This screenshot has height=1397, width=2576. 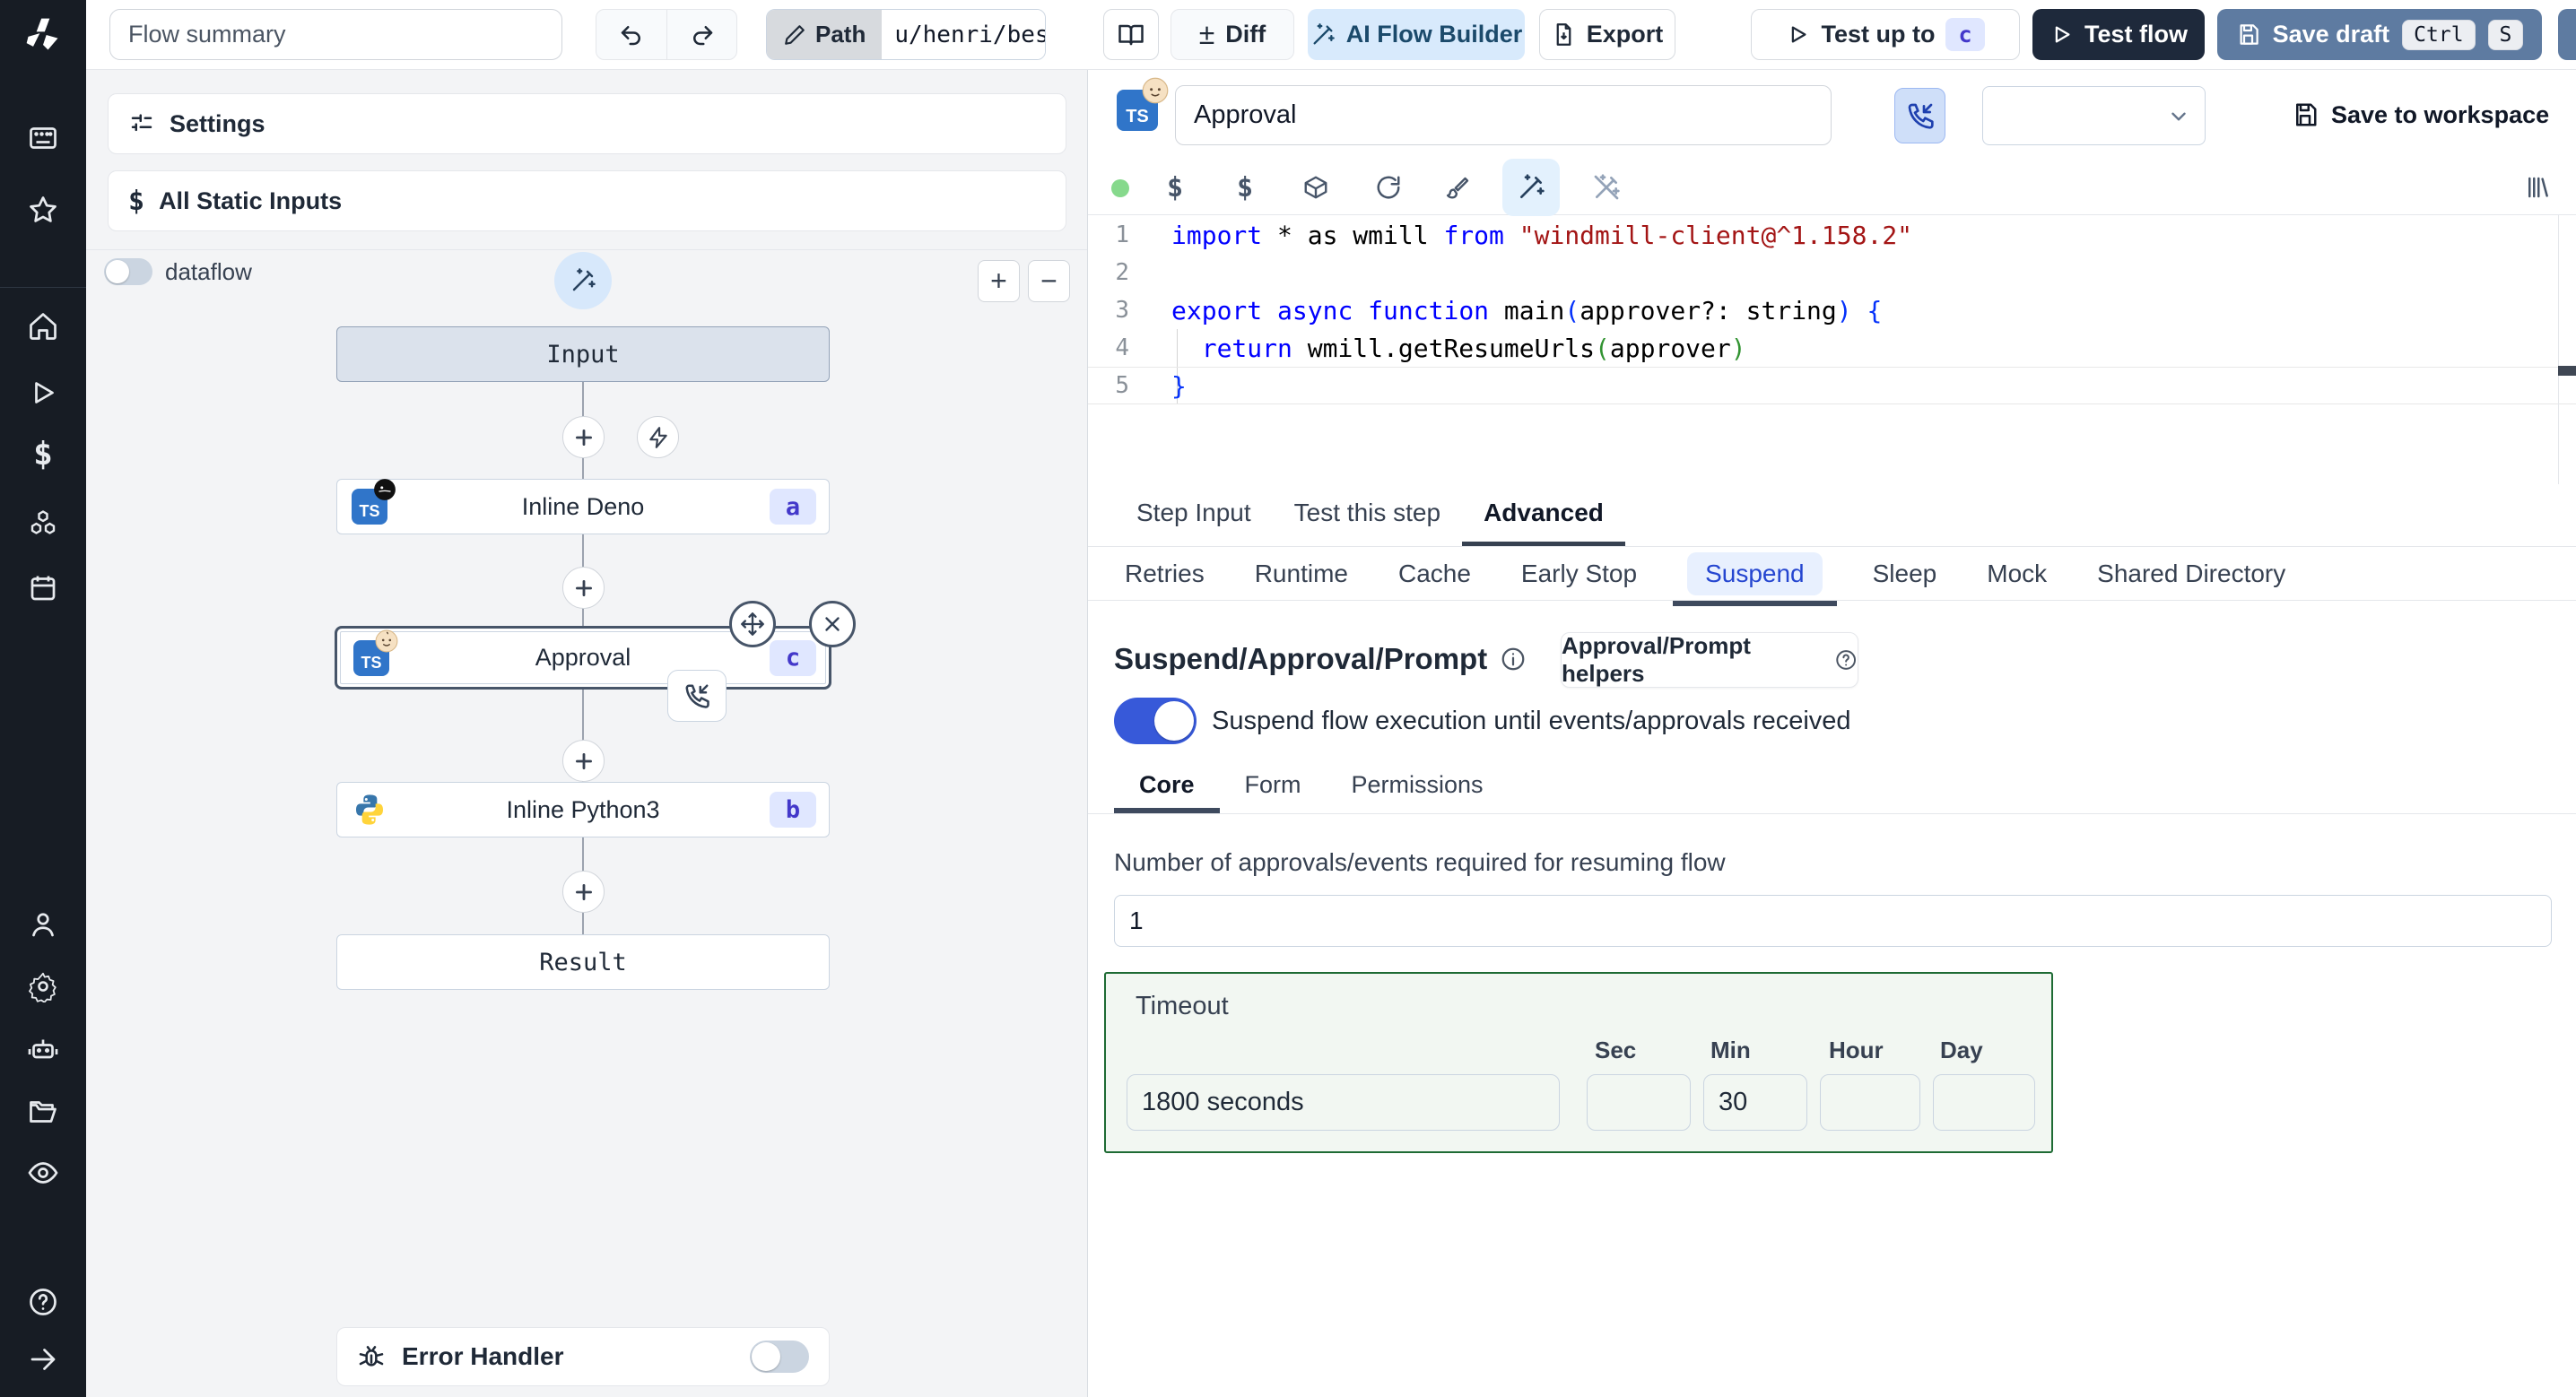 What do you see at coordinates (583, 354) in the screenshot?
I see `flow-node-input: Input` at bounding box center [583, 354].